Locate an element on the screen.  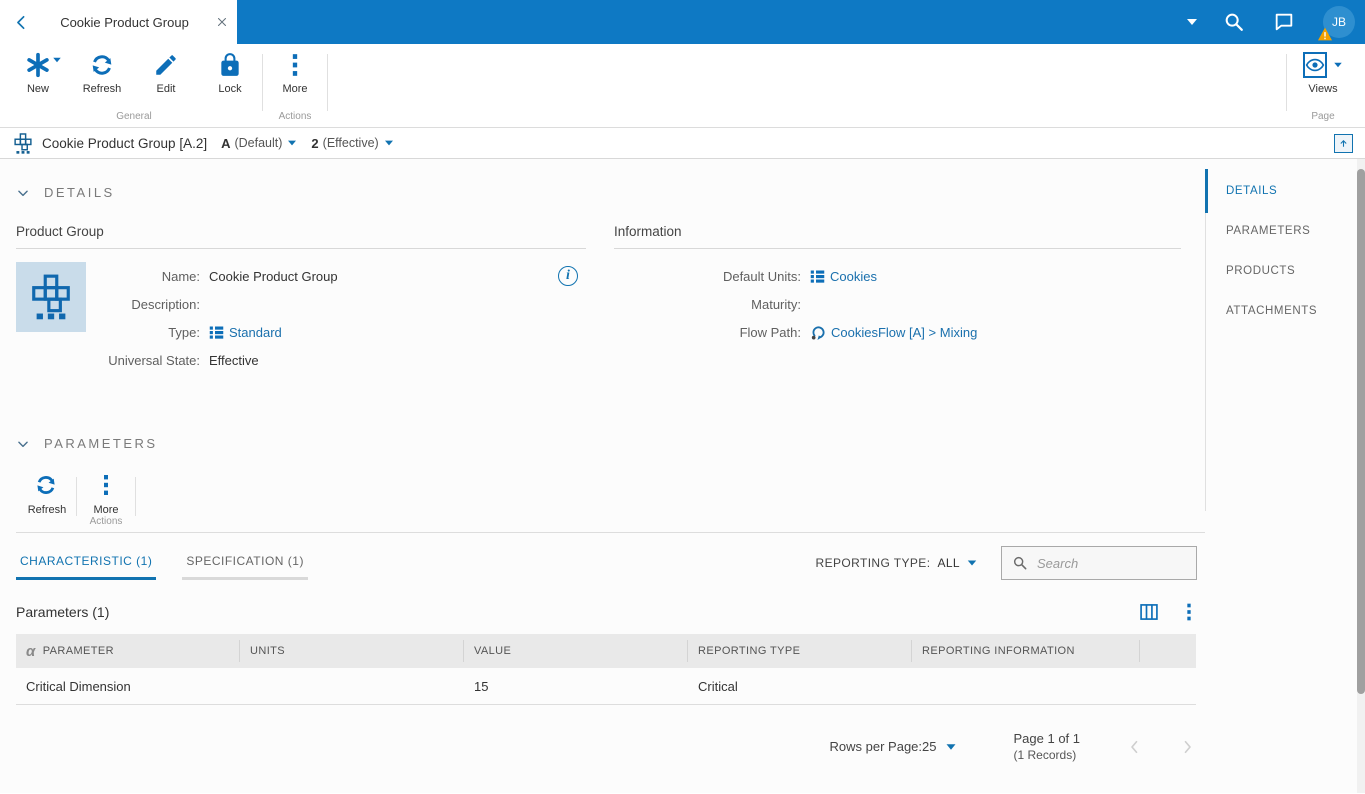
asterisk-new-icon is located at coordinates (43, 65).